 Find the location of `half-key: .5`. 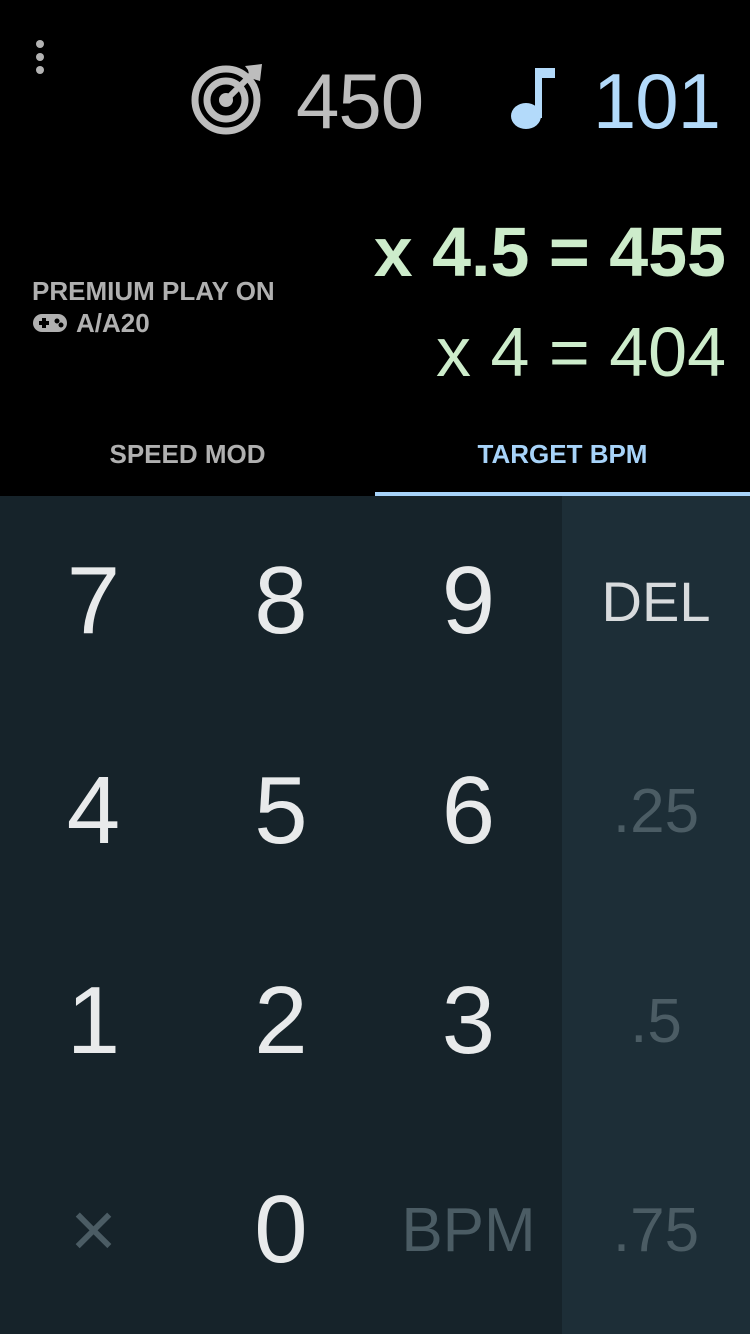

half-key: .5 is located at coordinates (656, 1021).